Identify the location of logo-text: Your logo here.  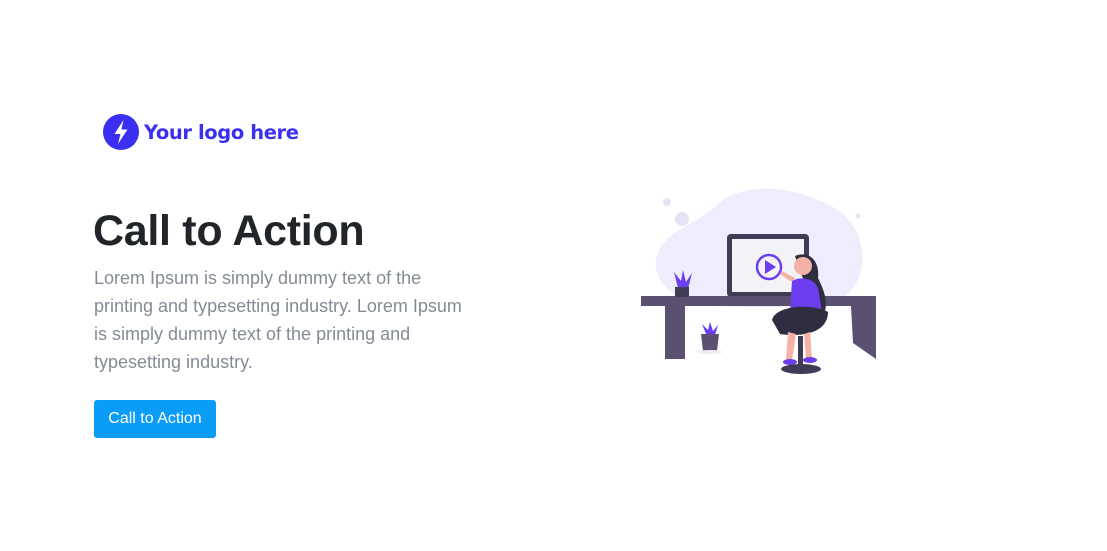
(221, 132).